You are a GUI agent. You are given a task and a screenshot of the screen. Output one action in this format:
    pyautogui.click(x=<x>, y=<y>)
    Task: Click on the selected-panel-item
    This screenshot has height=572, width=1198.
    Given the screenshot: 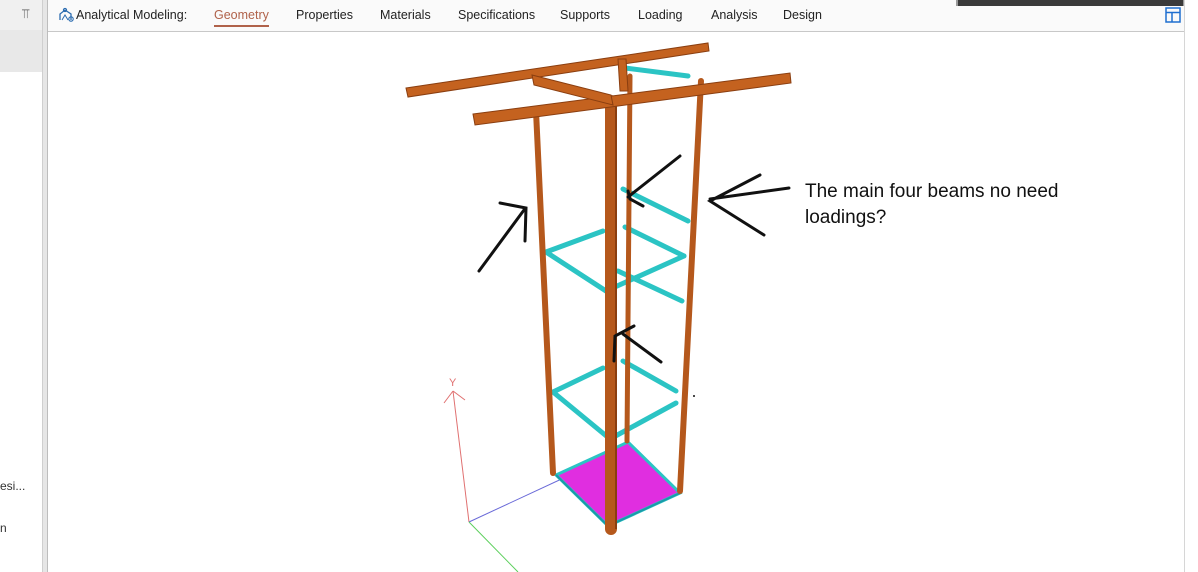 What is the action you would take?
    pyautogui.click(x=21, y=51)
    